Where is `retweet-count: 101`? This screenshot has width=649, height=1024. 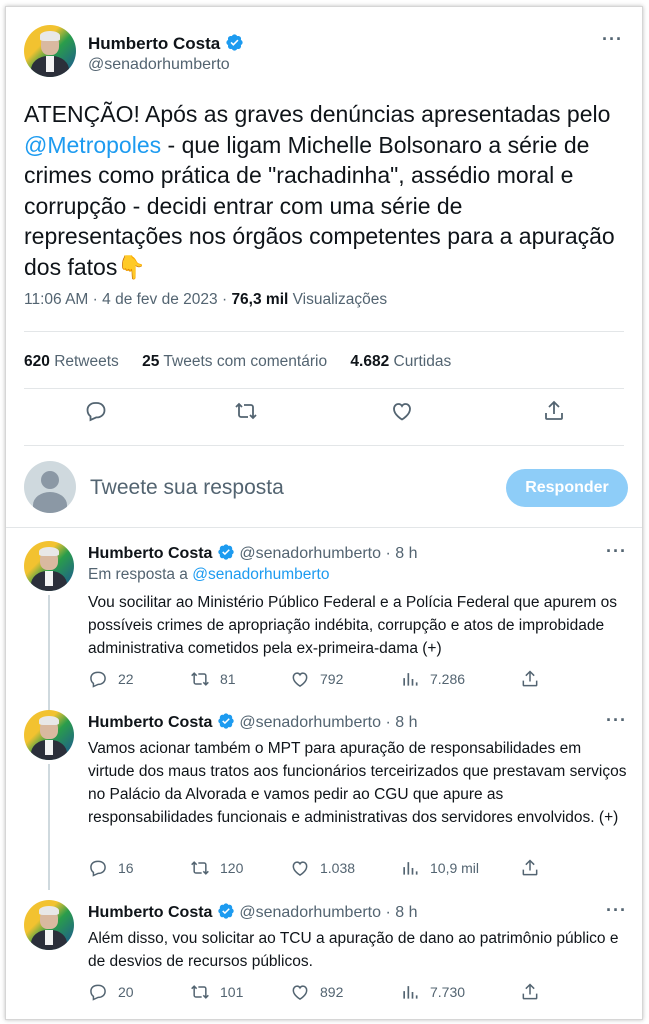 retweet-count: 101 is located at coordinates (232, 992).